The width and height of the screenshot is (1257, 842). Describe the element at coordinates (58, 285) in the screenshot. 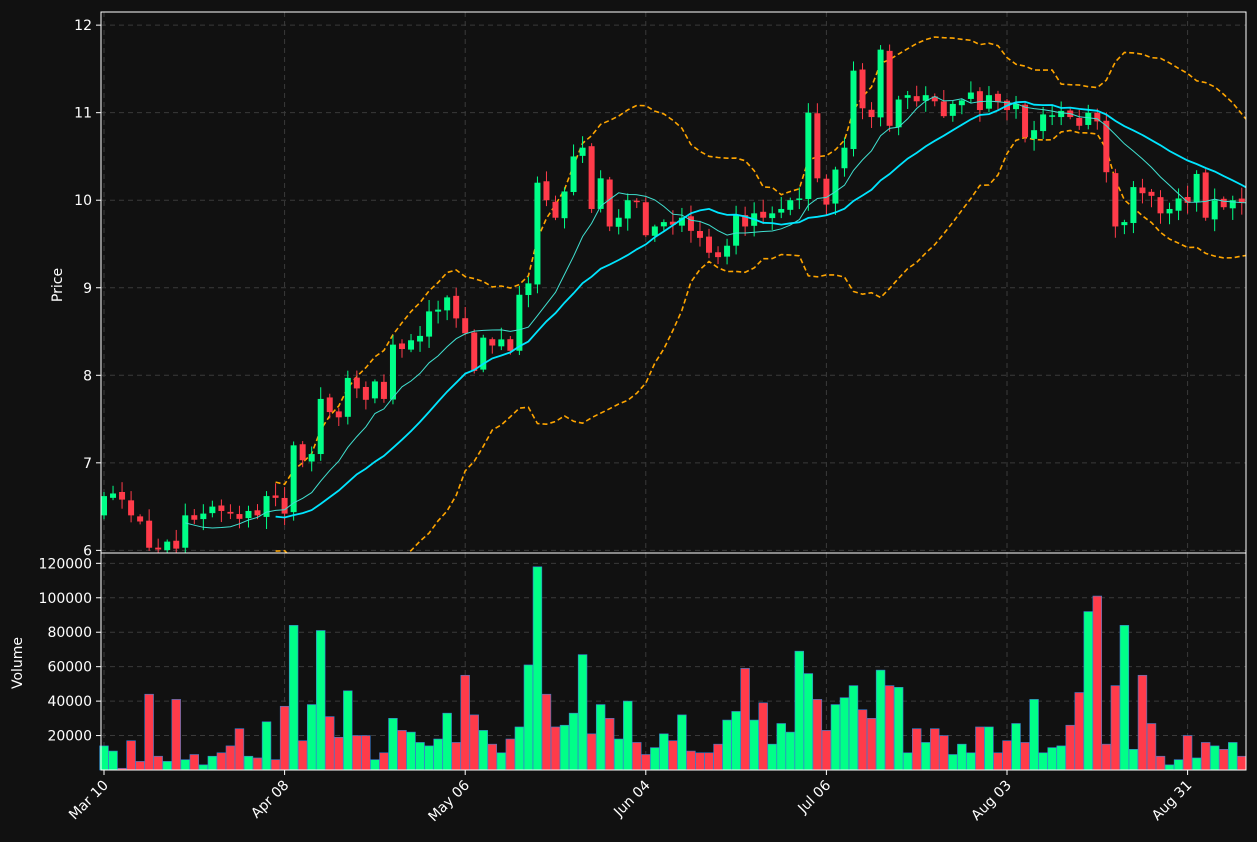

I see `price-axis-label: Price` at that location.